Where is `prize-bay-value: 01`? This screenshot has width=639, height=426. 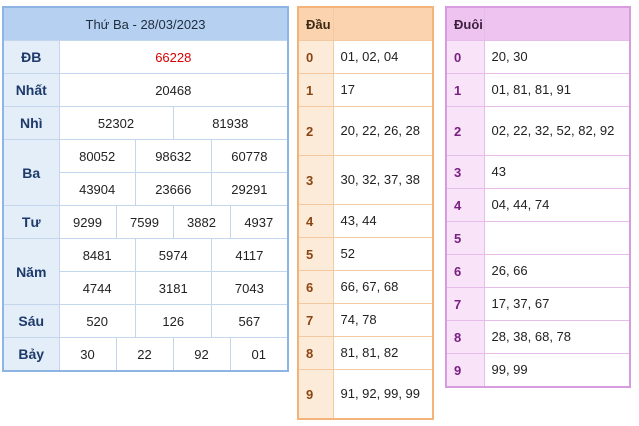 prize-bay-value: 01 is located at coordinates (259, 354).